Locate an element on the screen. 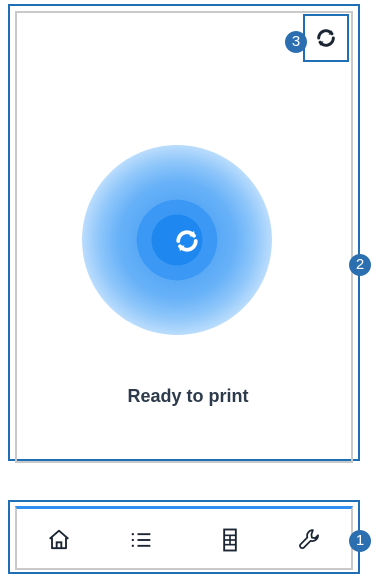 The width and height of the screenshot is (376, 578). film-icon is located at coordinates (230, 540).